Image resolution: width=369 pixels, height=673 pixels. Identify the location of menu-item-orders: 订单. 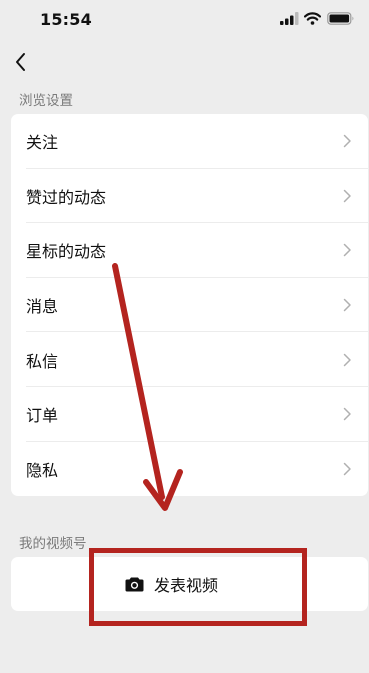
(189, 414).